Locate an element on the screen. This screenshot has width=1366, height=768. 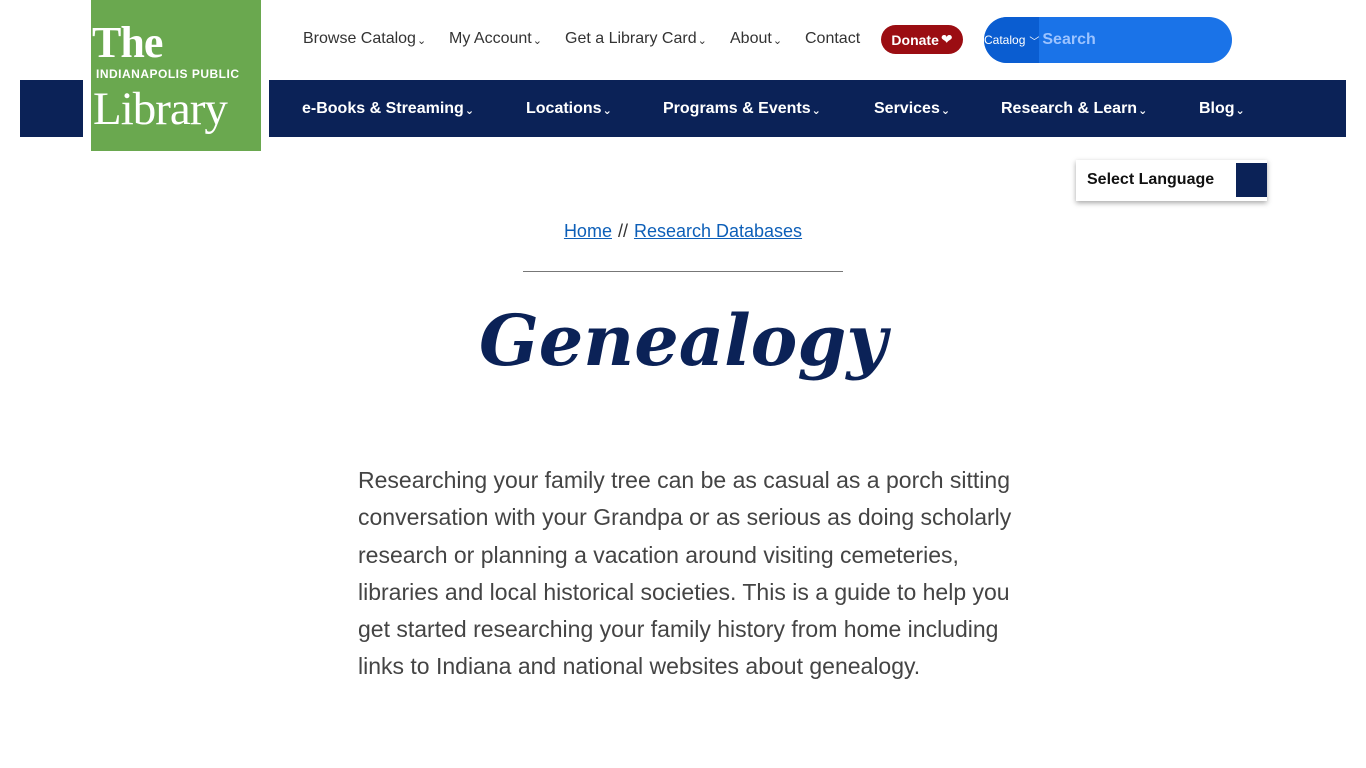
nav-programs-events: Programs & Events⌄ is located at coordinates (742, 108).